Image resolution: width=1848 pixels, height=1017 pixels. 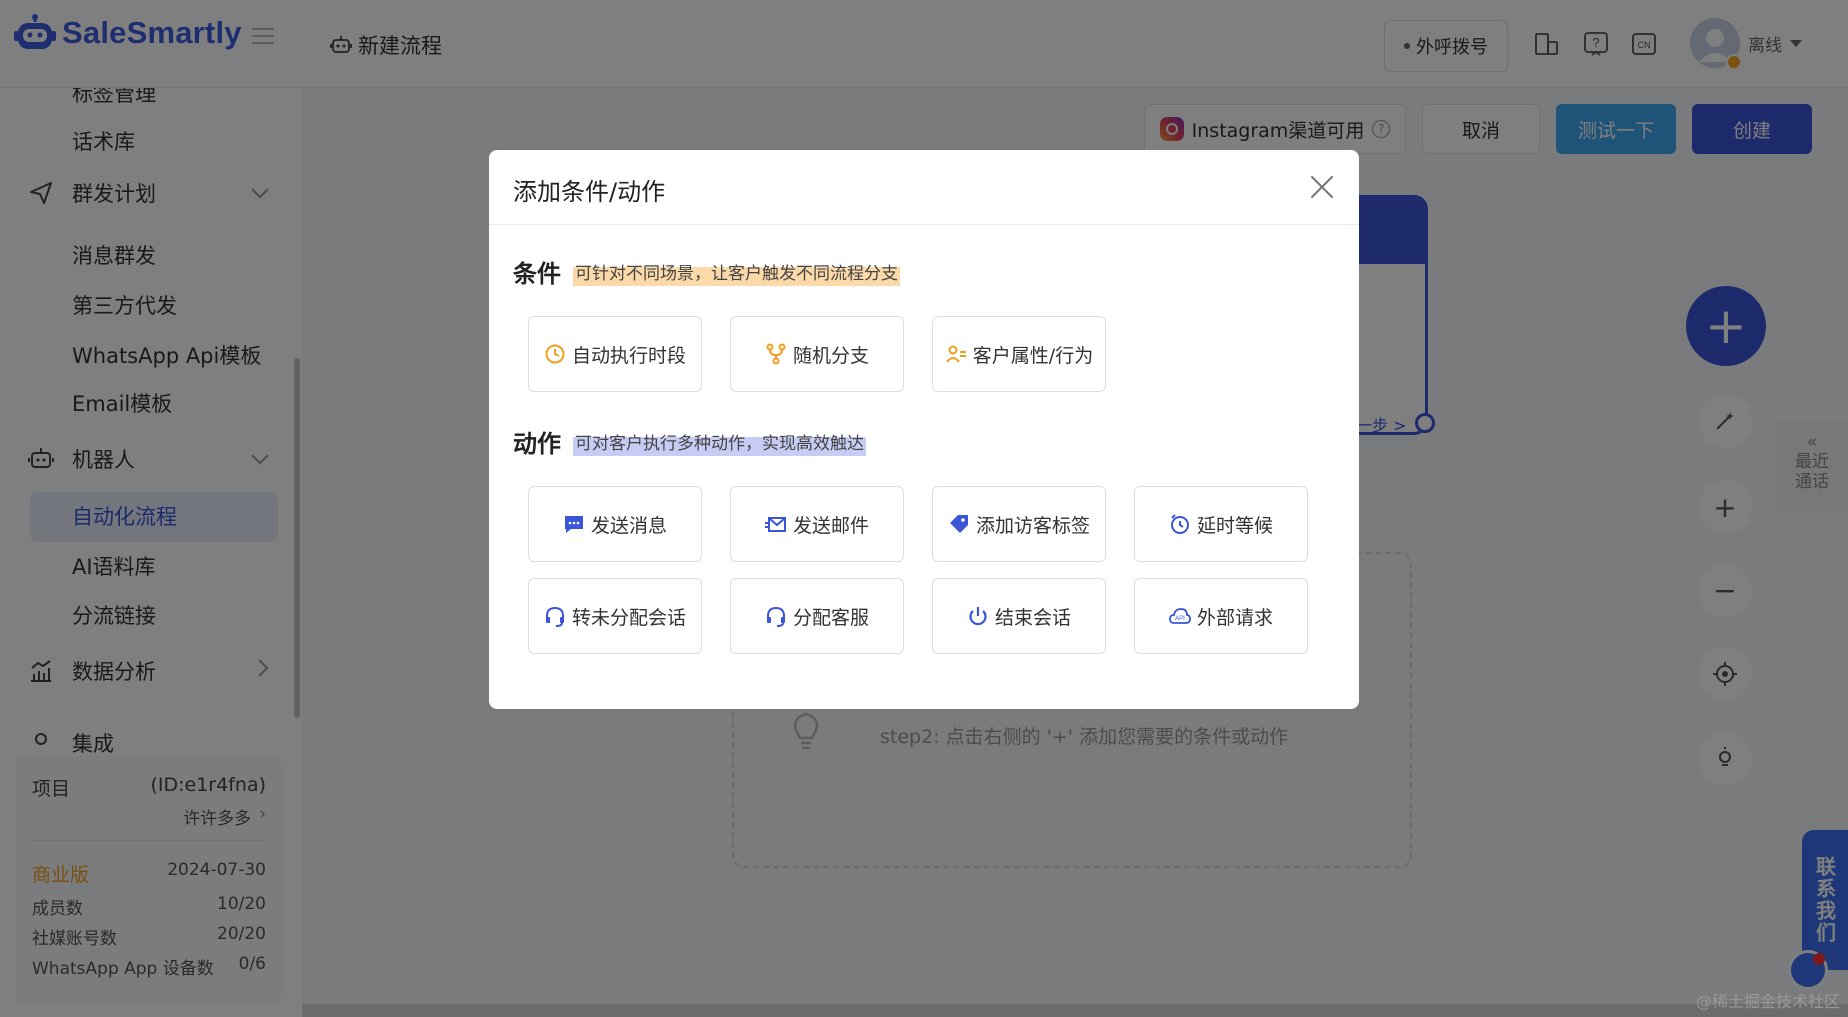 I want to click on conditions-title: 条件, so click(x=537, y=274).